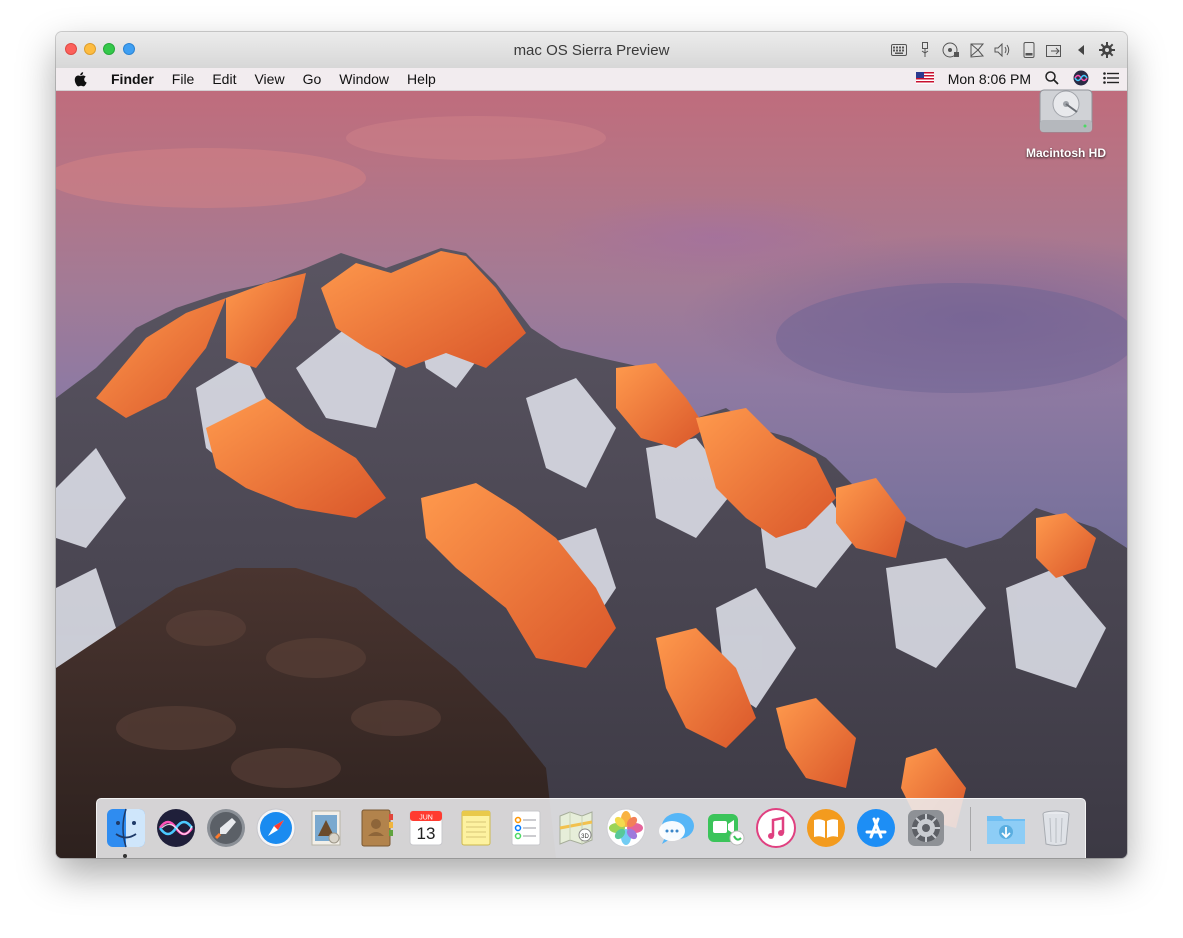  What do you see at coordinates (426, 833) in the screenshot?
I see `calendar-day: 13` at bounding box center [426, 833].